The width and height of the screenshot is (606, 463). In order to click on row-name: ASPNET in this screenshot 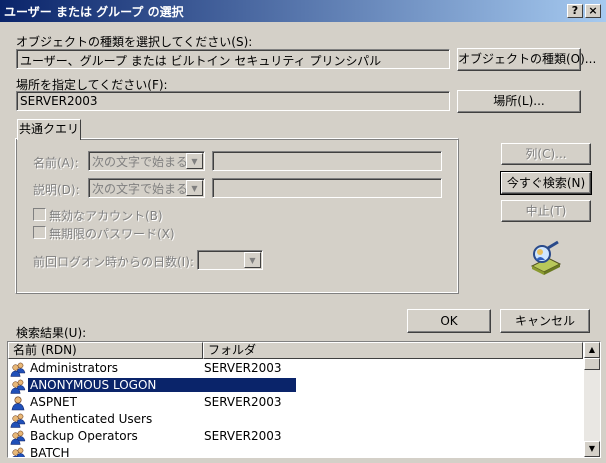, I will do `click(53, 402)`.